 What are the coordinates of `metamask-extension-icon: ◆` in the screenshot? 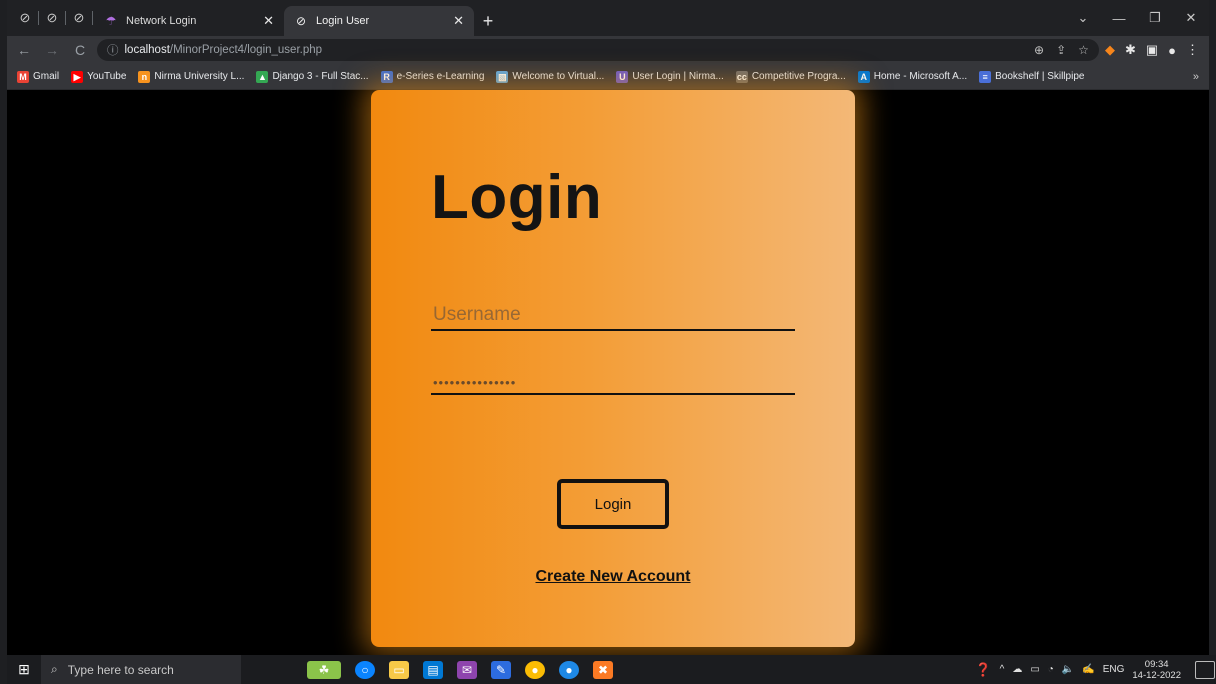 It's located at (1110, 50).